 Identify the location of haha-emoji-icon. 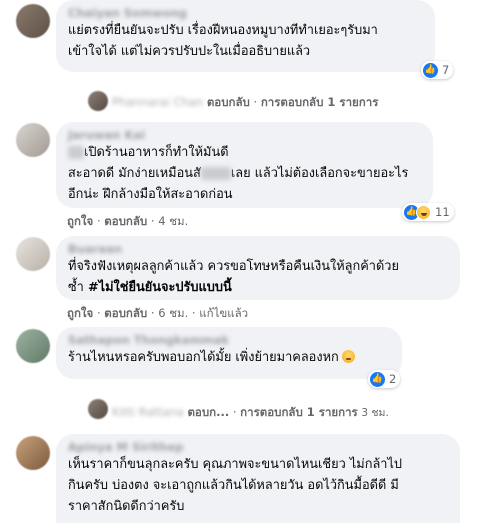
(423, 212).